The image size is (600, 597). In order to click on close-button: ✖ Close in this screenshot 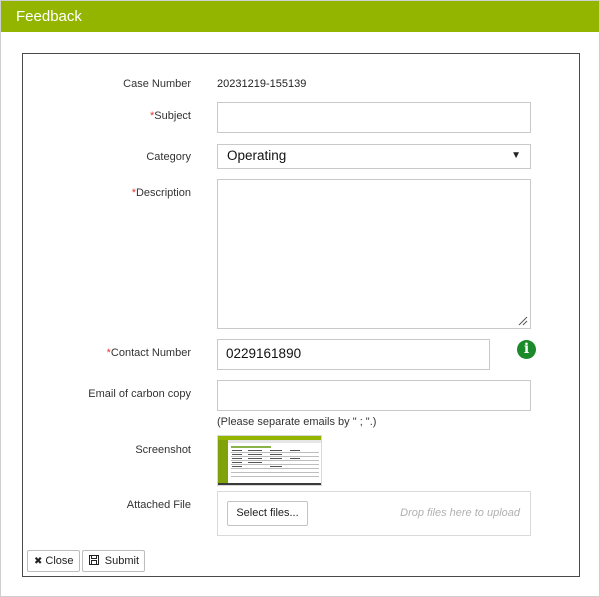, I will do `click(53, 561)`.